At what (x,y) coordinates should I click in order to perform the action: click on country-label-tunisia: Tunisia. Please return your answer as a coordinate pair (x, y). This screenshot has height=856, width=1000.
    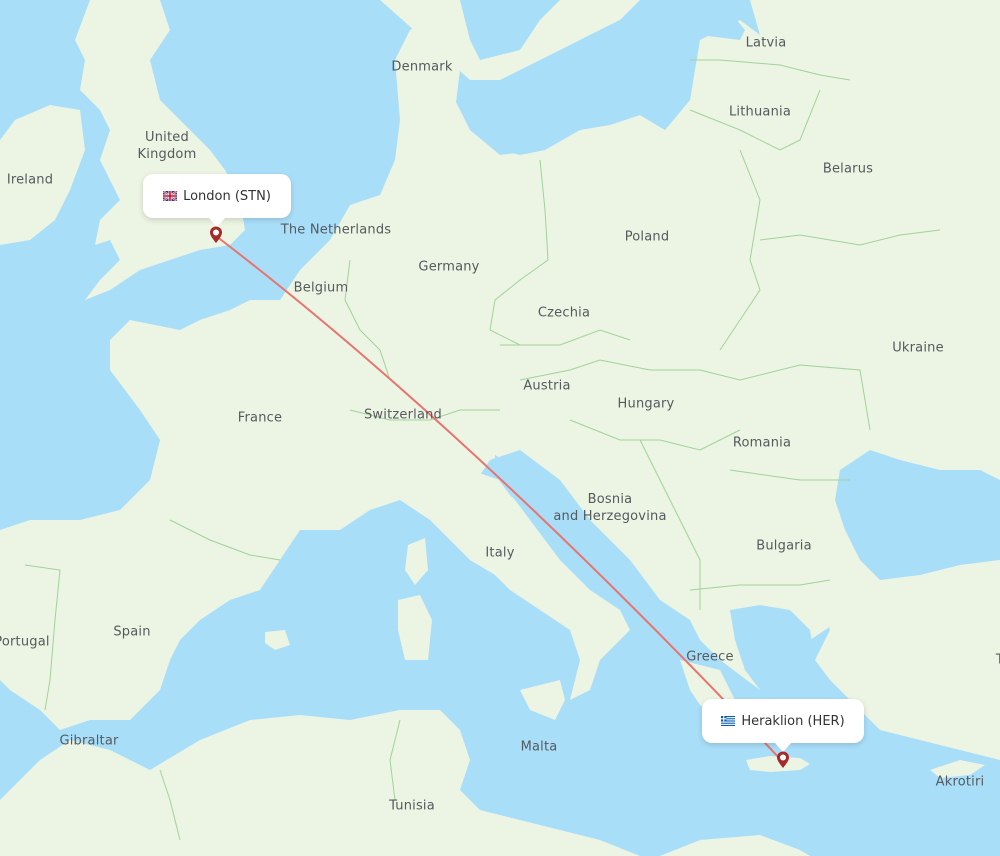
    Looking at the image, I should click on (412, 806).